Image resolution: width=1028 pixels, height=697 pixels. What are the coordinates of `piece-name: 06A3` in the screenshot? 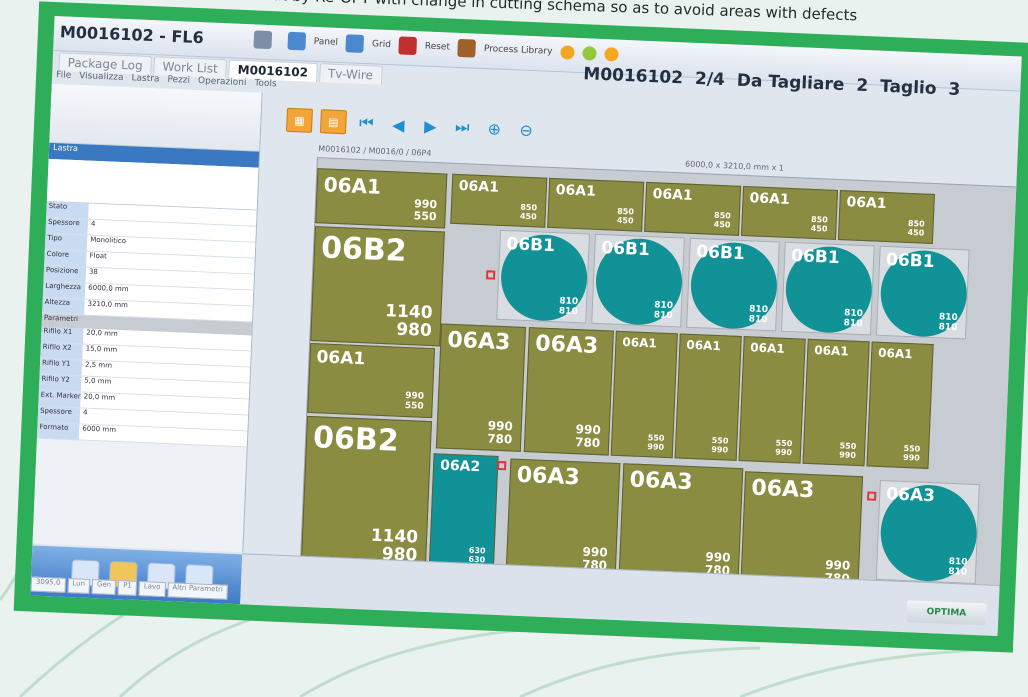 It's located at (566, 345).